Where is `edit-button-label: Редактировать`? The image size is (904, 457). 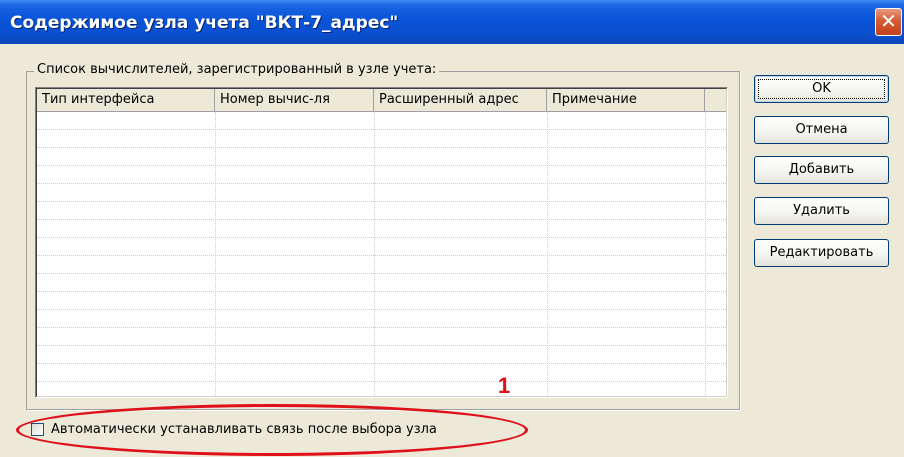
edit-button-label: Редактировать is located at coordinates (821, 252).